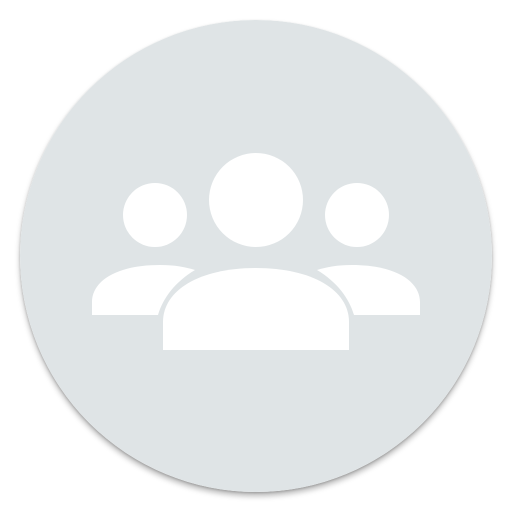 The height and width of the screenshot is (512, 512). I want to click on right-person-head, so click(357, 215).